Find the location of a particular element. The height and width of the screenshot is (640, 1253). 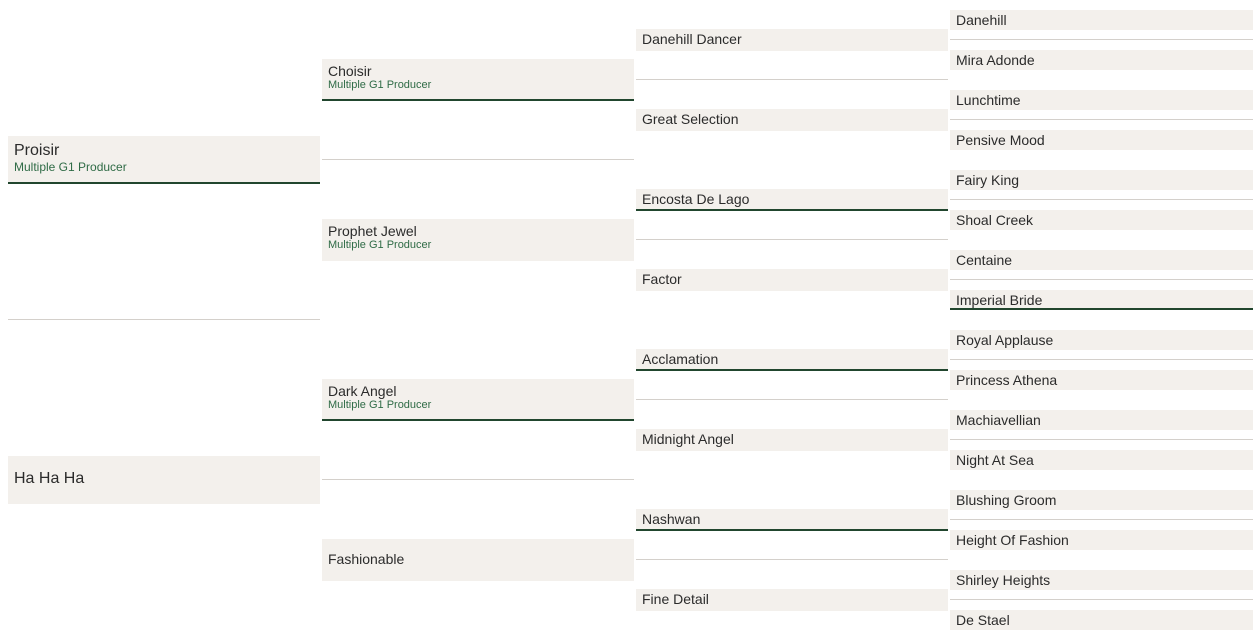

horse-cell-gen4: Danehill is located at coordinates (1101, 20).